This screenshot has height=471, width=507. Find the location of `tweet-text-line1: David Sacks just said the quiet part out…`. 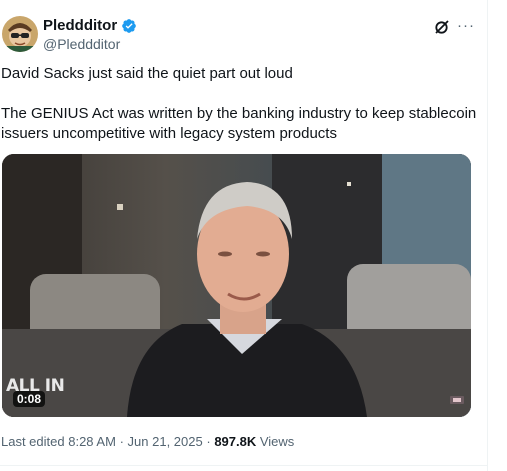

tweet-text-line1: David Sacks just said the quiet part out… is located at coordinates (147, 73).